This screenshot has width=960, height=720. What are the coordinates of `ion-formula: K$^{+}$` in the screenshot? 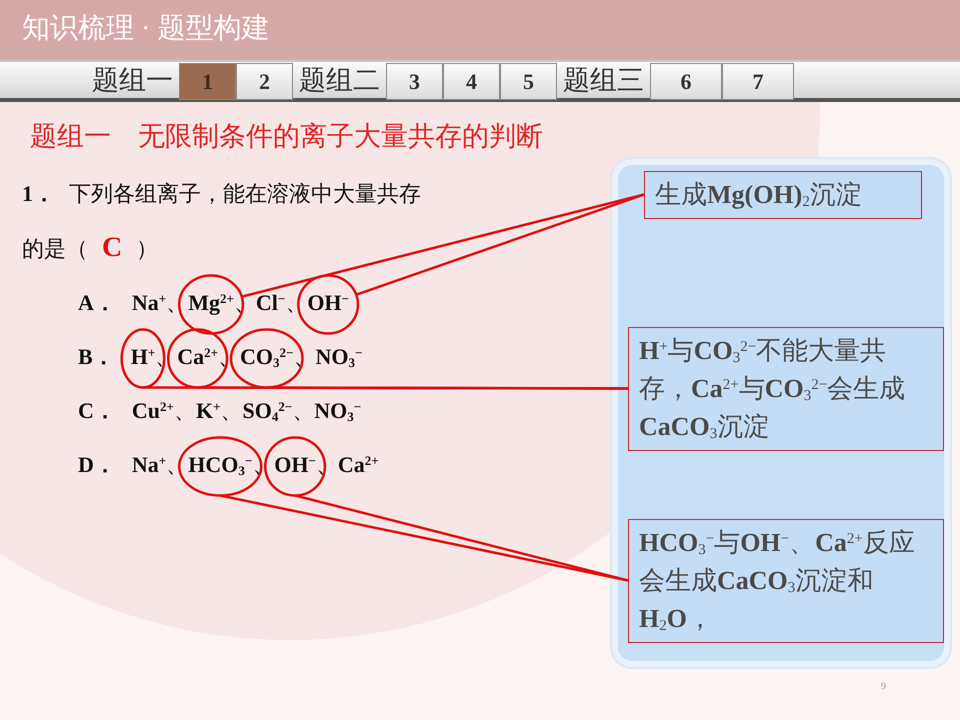 It's located at (208, 410).